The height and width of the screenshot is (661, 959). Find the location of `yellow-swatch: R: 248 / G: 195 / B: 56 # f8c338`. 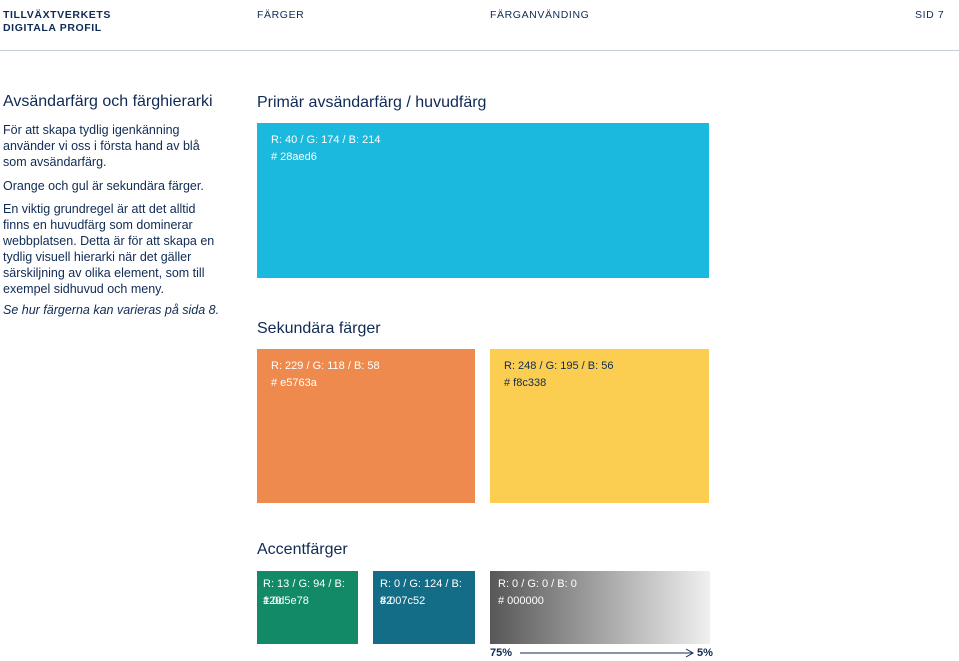

yellow-swatch: R: 248 / G: 195 / B: 56 # f8c338 is located at coordinates (599, 426).